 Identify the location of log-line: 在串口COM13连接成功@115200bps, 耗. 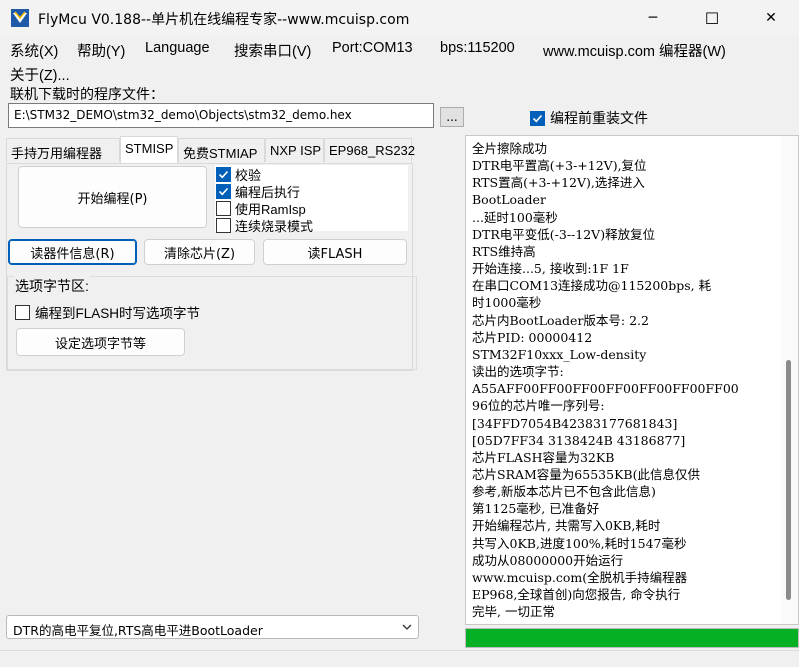
(592, 286).